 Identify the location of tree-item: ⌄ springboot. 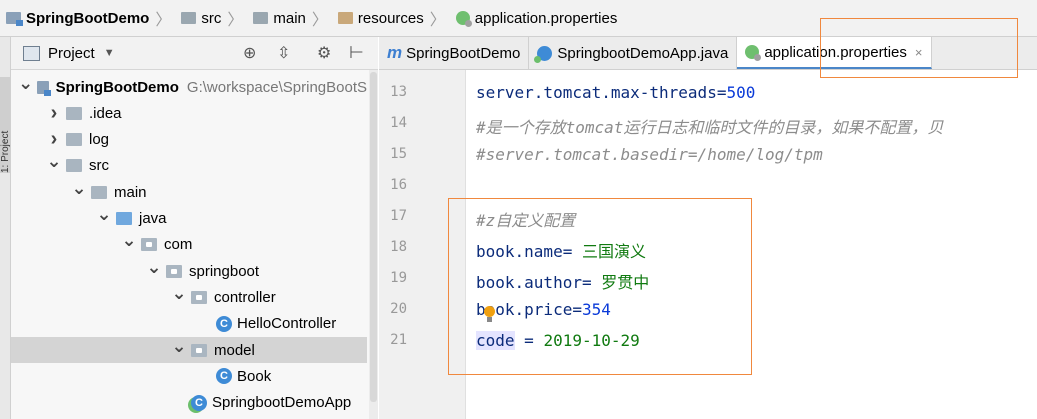
(189, 270).